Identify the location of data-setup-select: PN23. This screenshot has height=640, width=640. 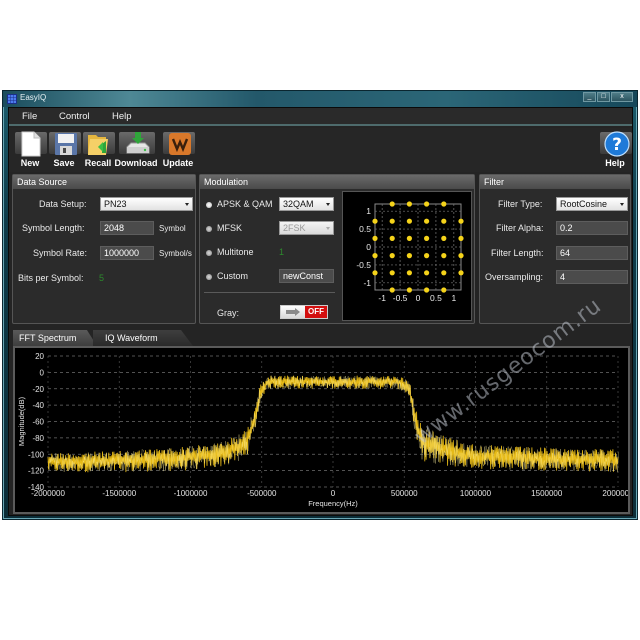
(146, 204).